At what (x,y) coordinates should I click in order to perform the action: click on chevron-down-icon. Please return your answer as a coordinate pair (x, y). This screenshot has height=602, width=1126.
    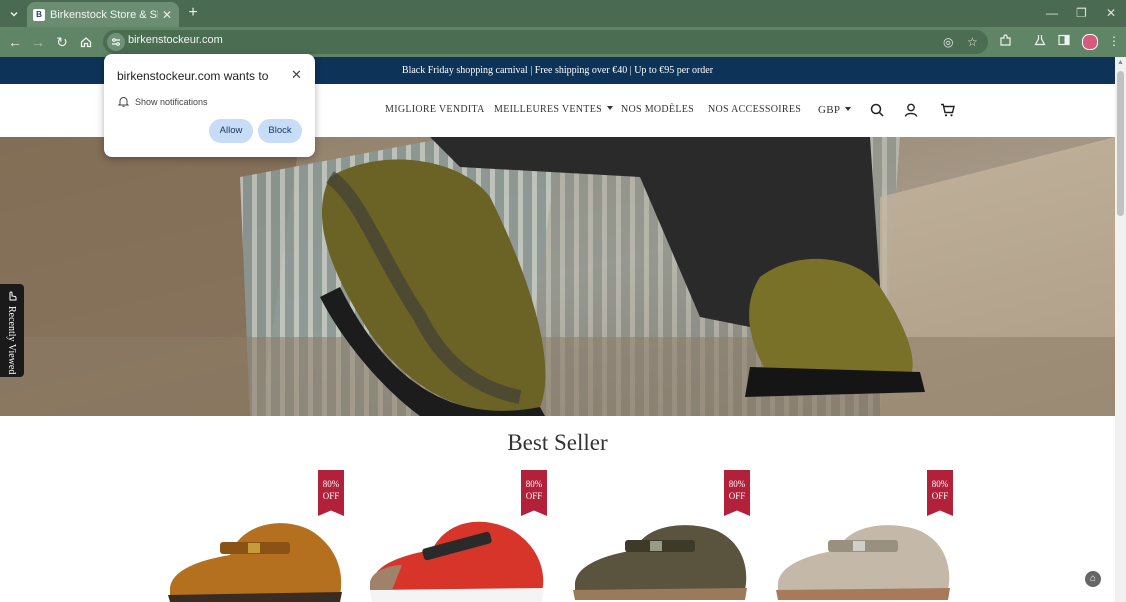
    Looking at the image, I should click on (14, 14).